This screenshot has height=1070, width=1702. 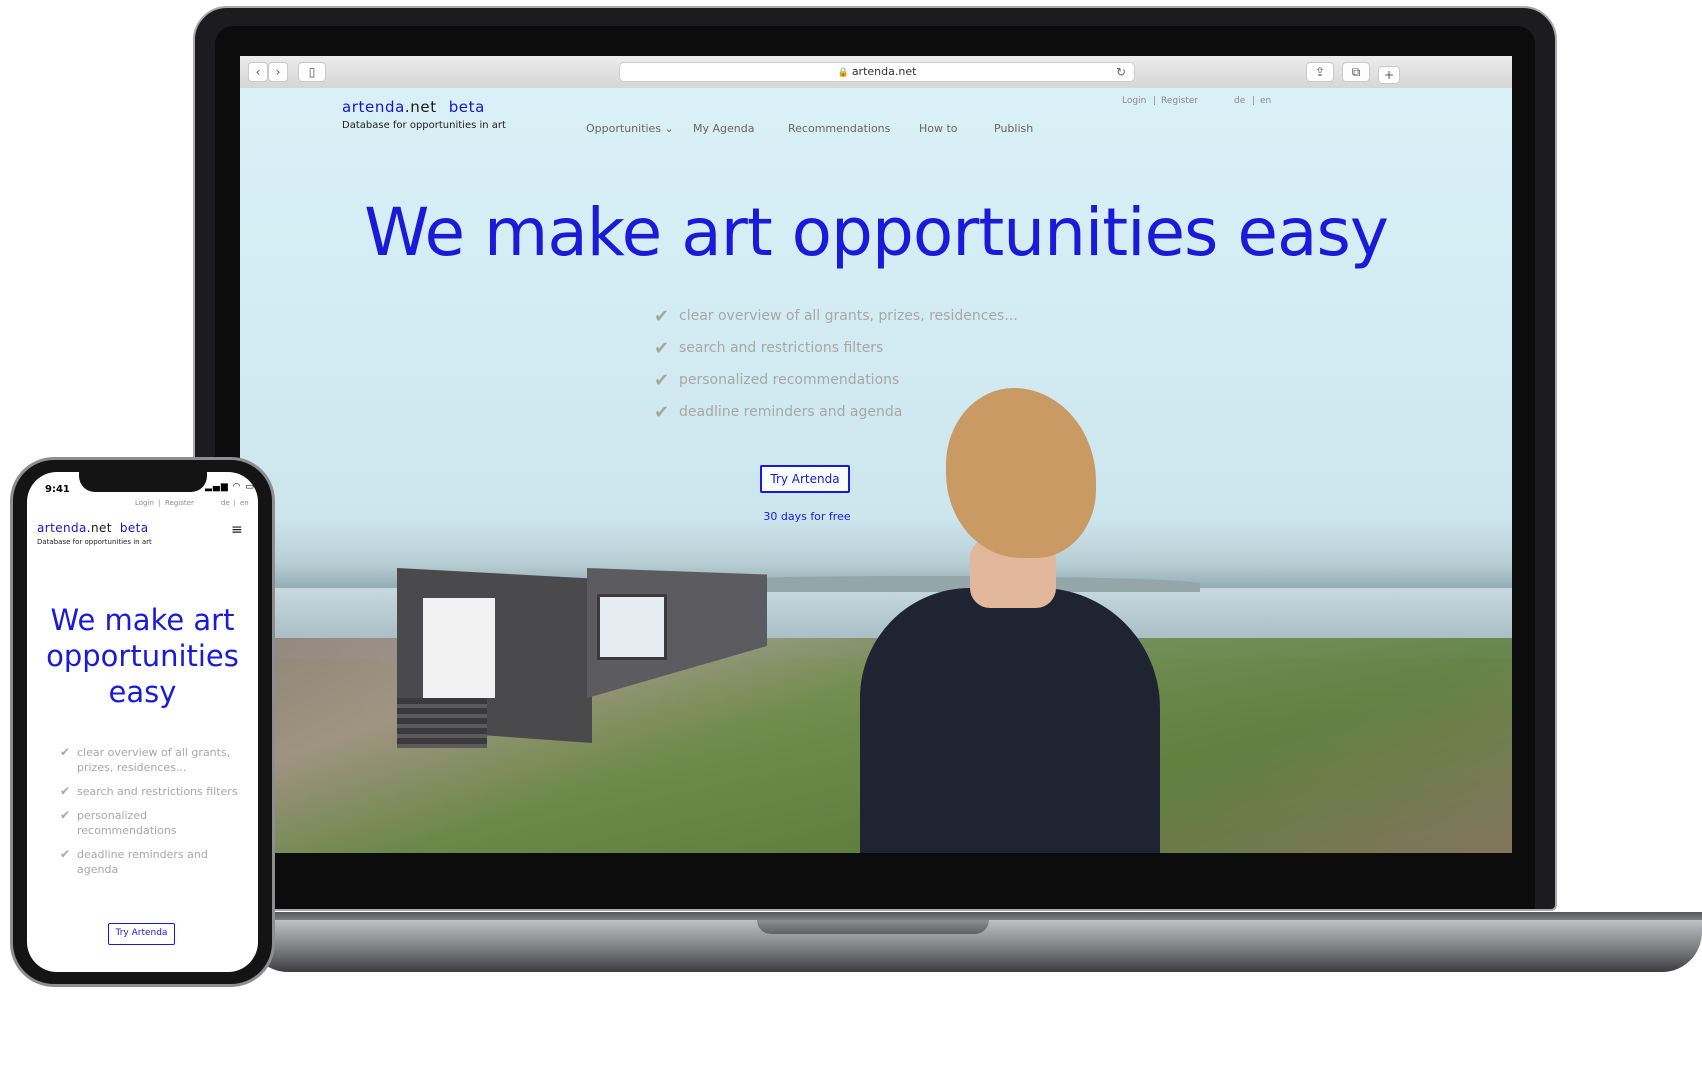 What do you see at coordinates (777, 380) in the screenshot?
I see `feature-item: ✔ personalized recommendations` at bounding box center [777, 380].